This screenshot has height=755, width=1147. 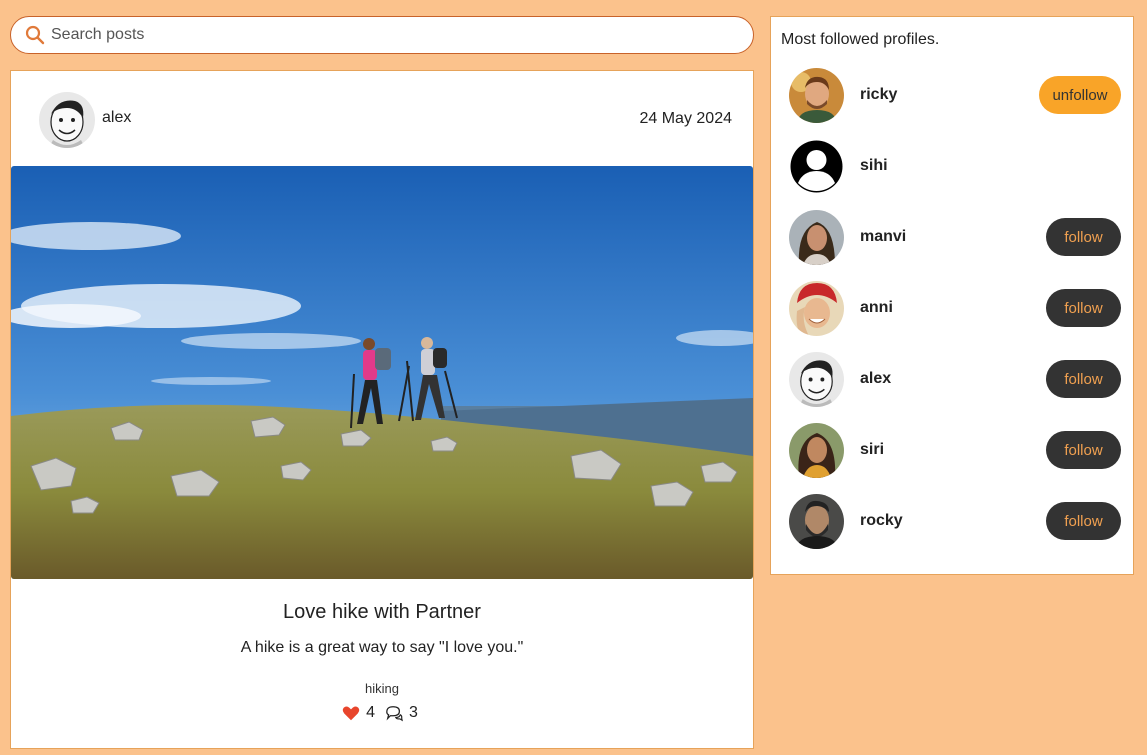 I want to click on search-icon, so click(x=35, y=35).